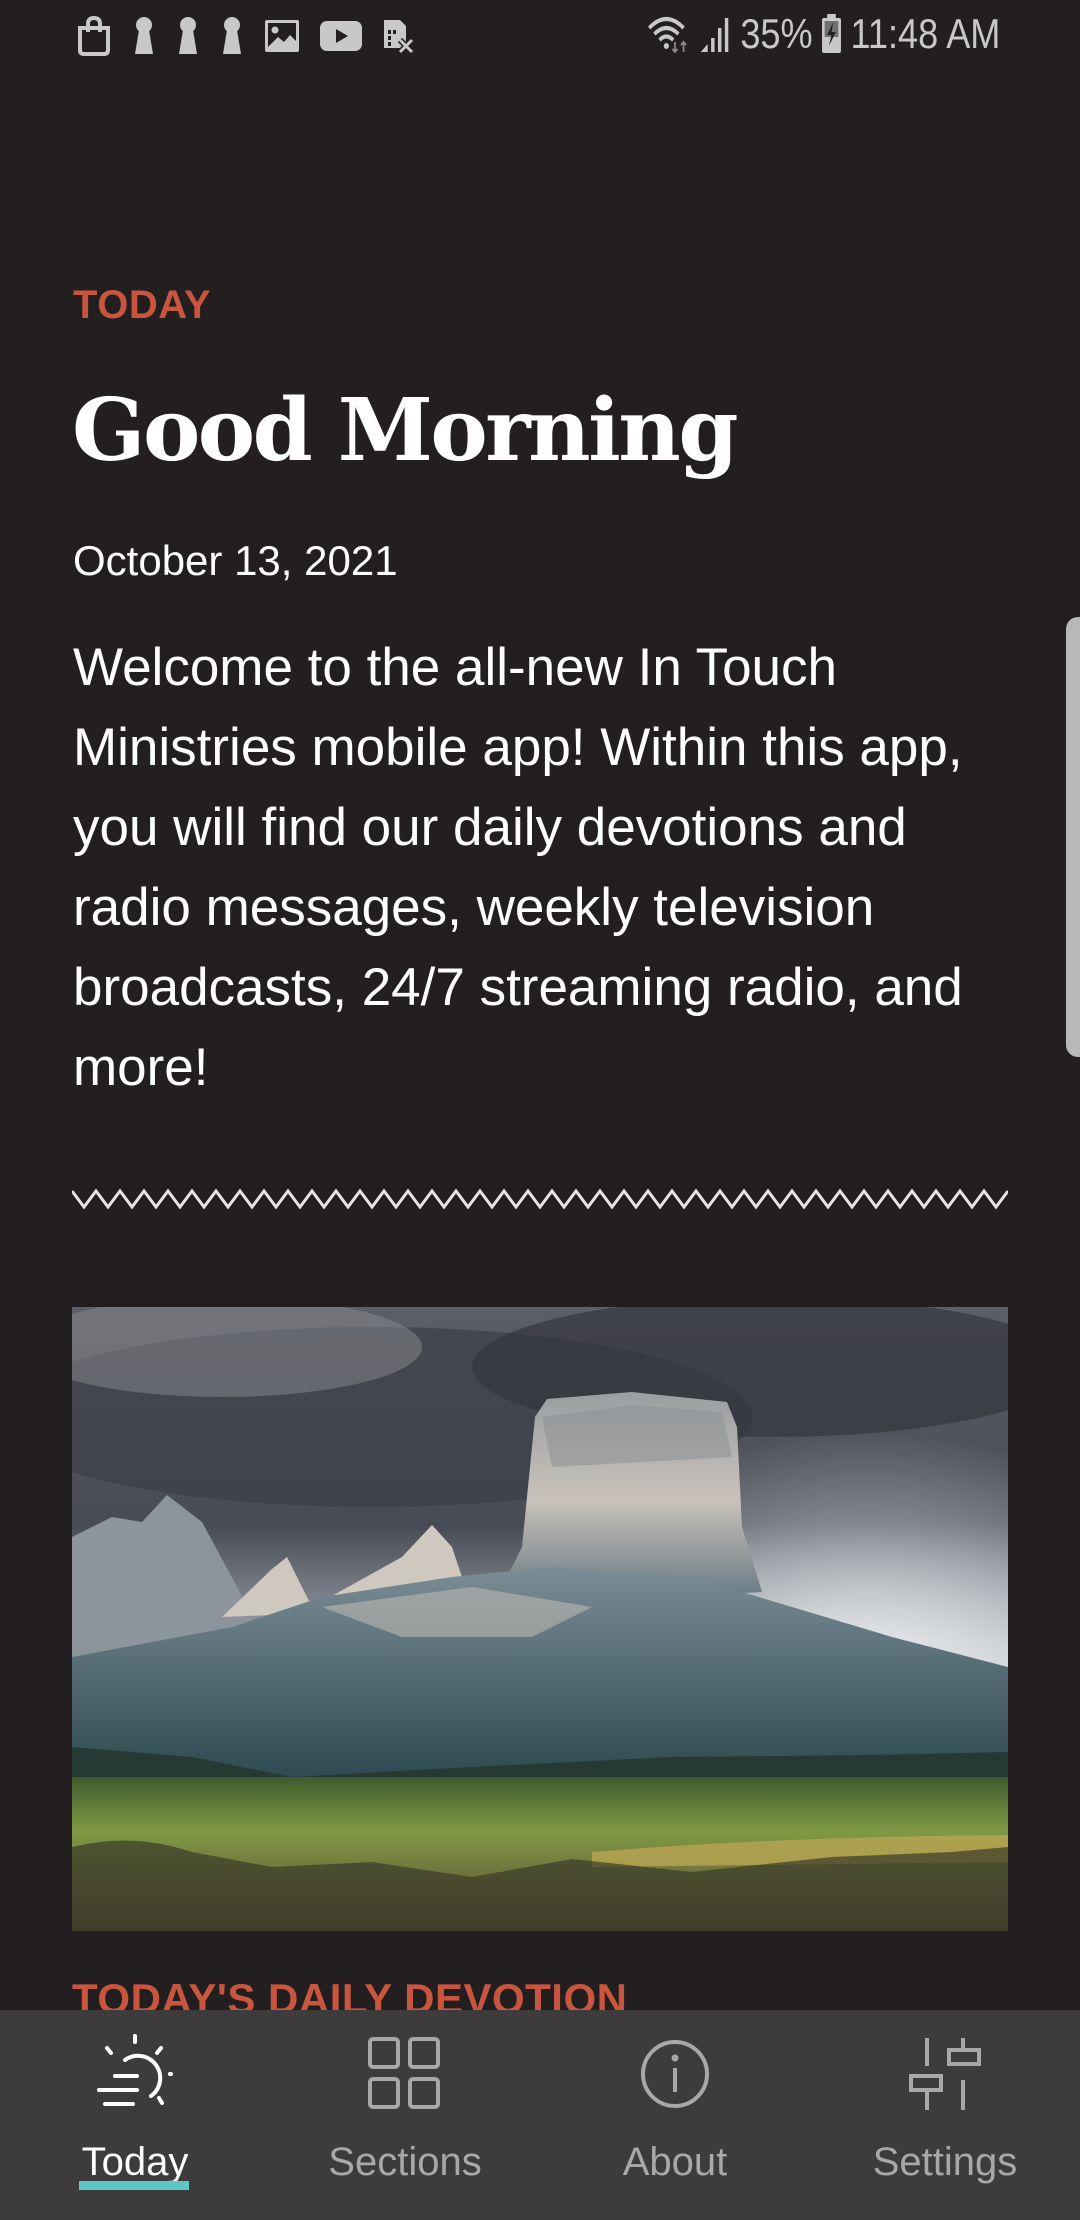 Image resolution: width=1080 pixels, height=2220 pixels. What do you see at coordinates (675, 2162) in the screenshot?
I see `nav-label-about: About` at bounding box center [675, 2162].